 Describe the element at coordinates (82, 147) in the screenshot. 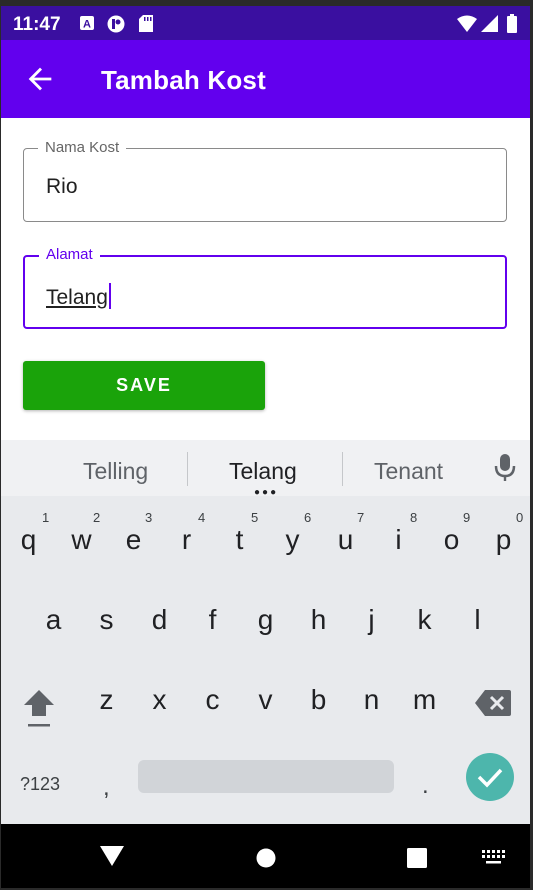

I see `nama-kost-label: Nama Kost` at that location.